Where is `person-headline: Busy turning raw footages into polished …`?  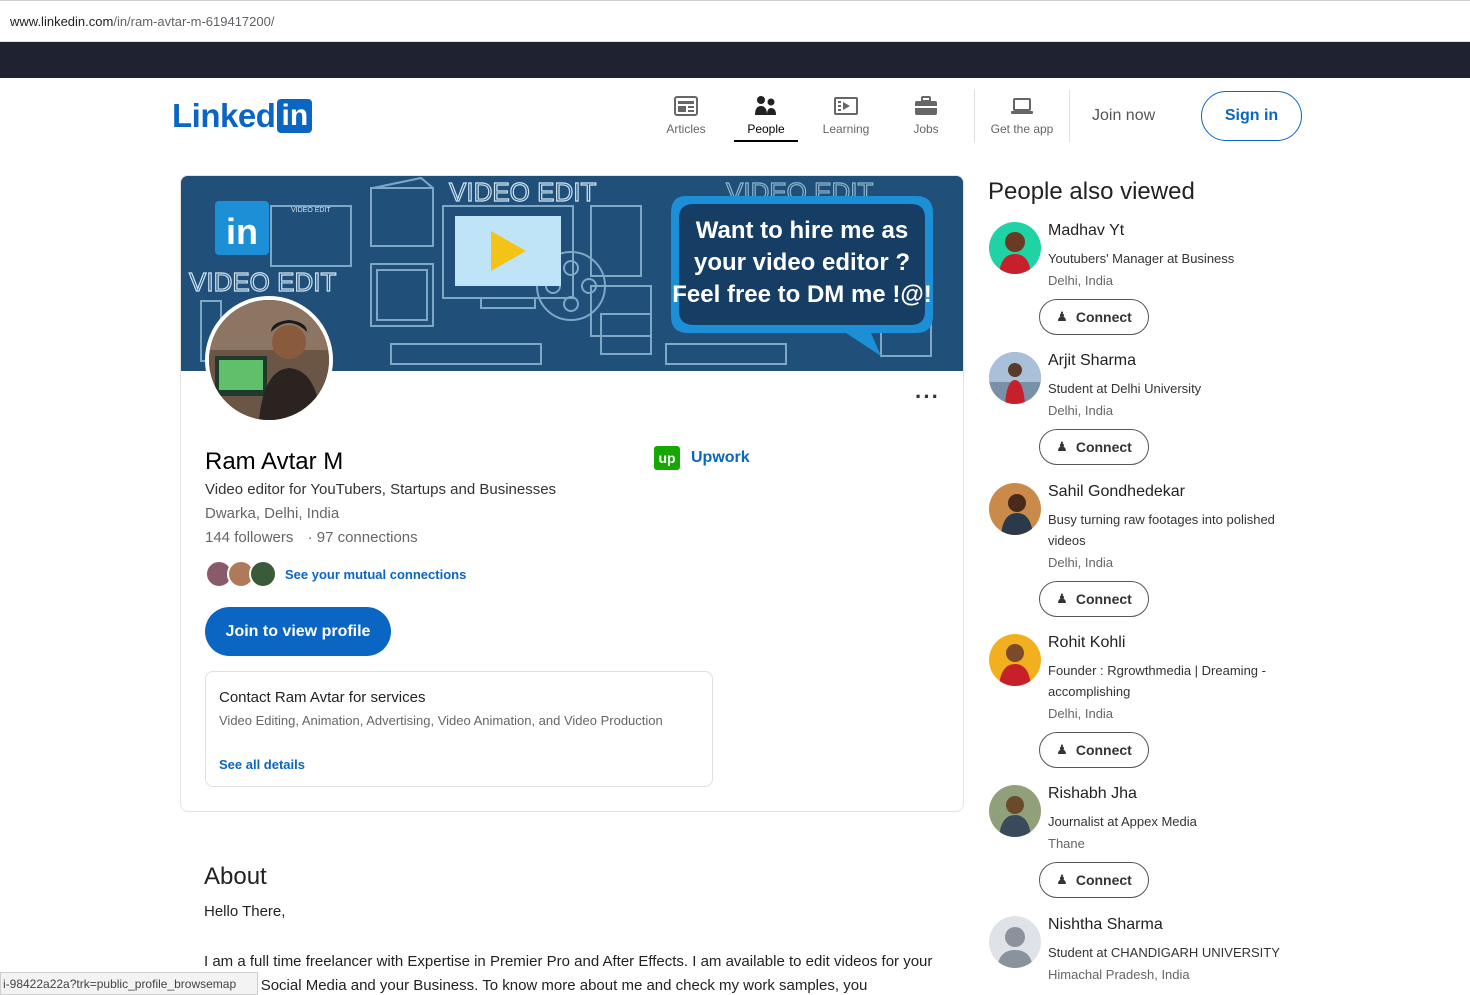 person-headline: Busy turning raw footages into polished … is located at coordinates (1161, 530).